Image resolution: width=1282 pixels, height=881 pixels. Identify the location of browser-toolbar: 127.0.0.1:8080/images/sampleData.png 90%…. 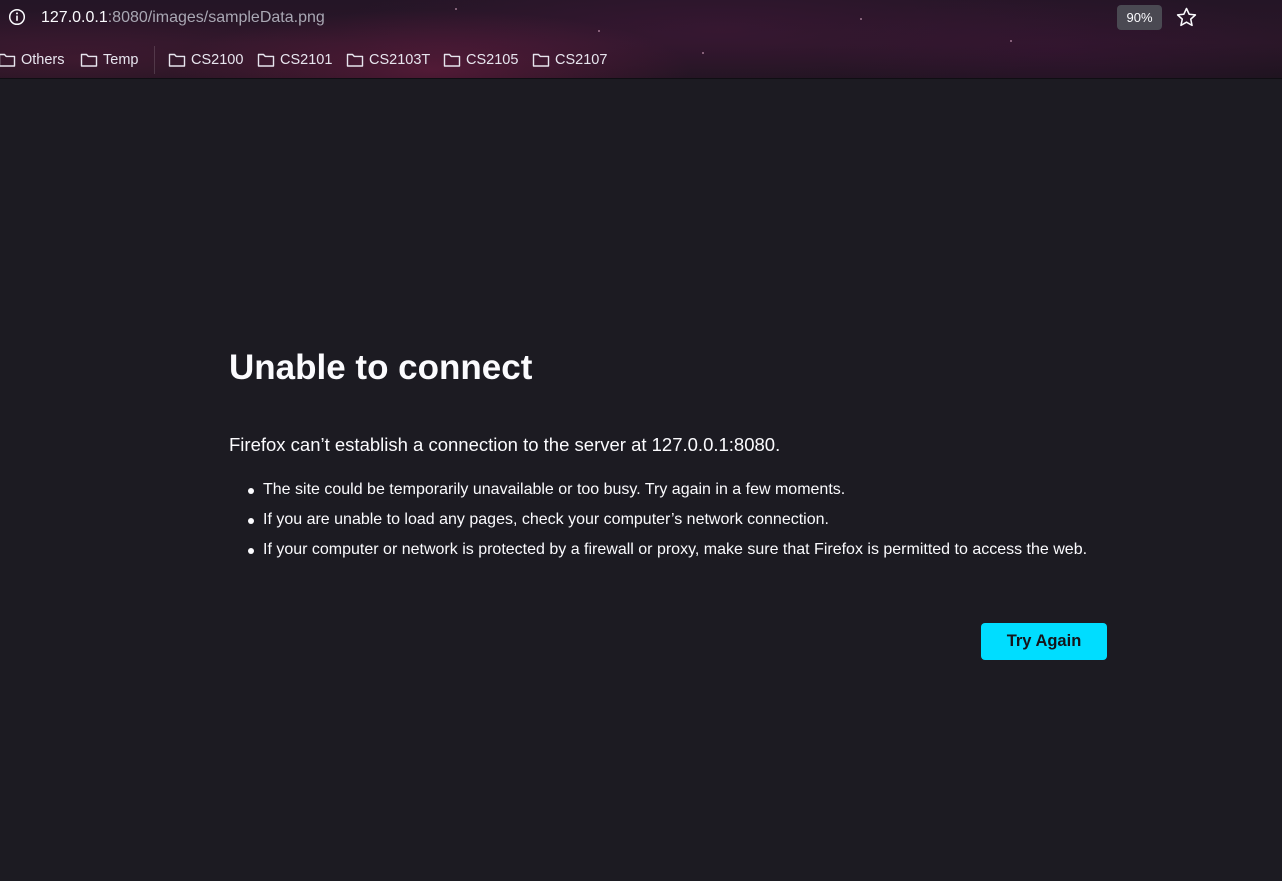
(641, 39).